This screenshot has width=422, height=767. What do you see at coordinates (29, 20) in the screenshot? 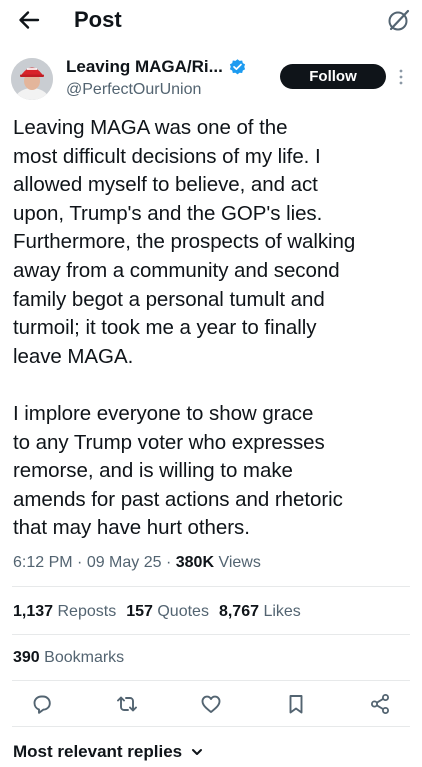
I see `back-arrow-icon` at bounding box center [29, 20].